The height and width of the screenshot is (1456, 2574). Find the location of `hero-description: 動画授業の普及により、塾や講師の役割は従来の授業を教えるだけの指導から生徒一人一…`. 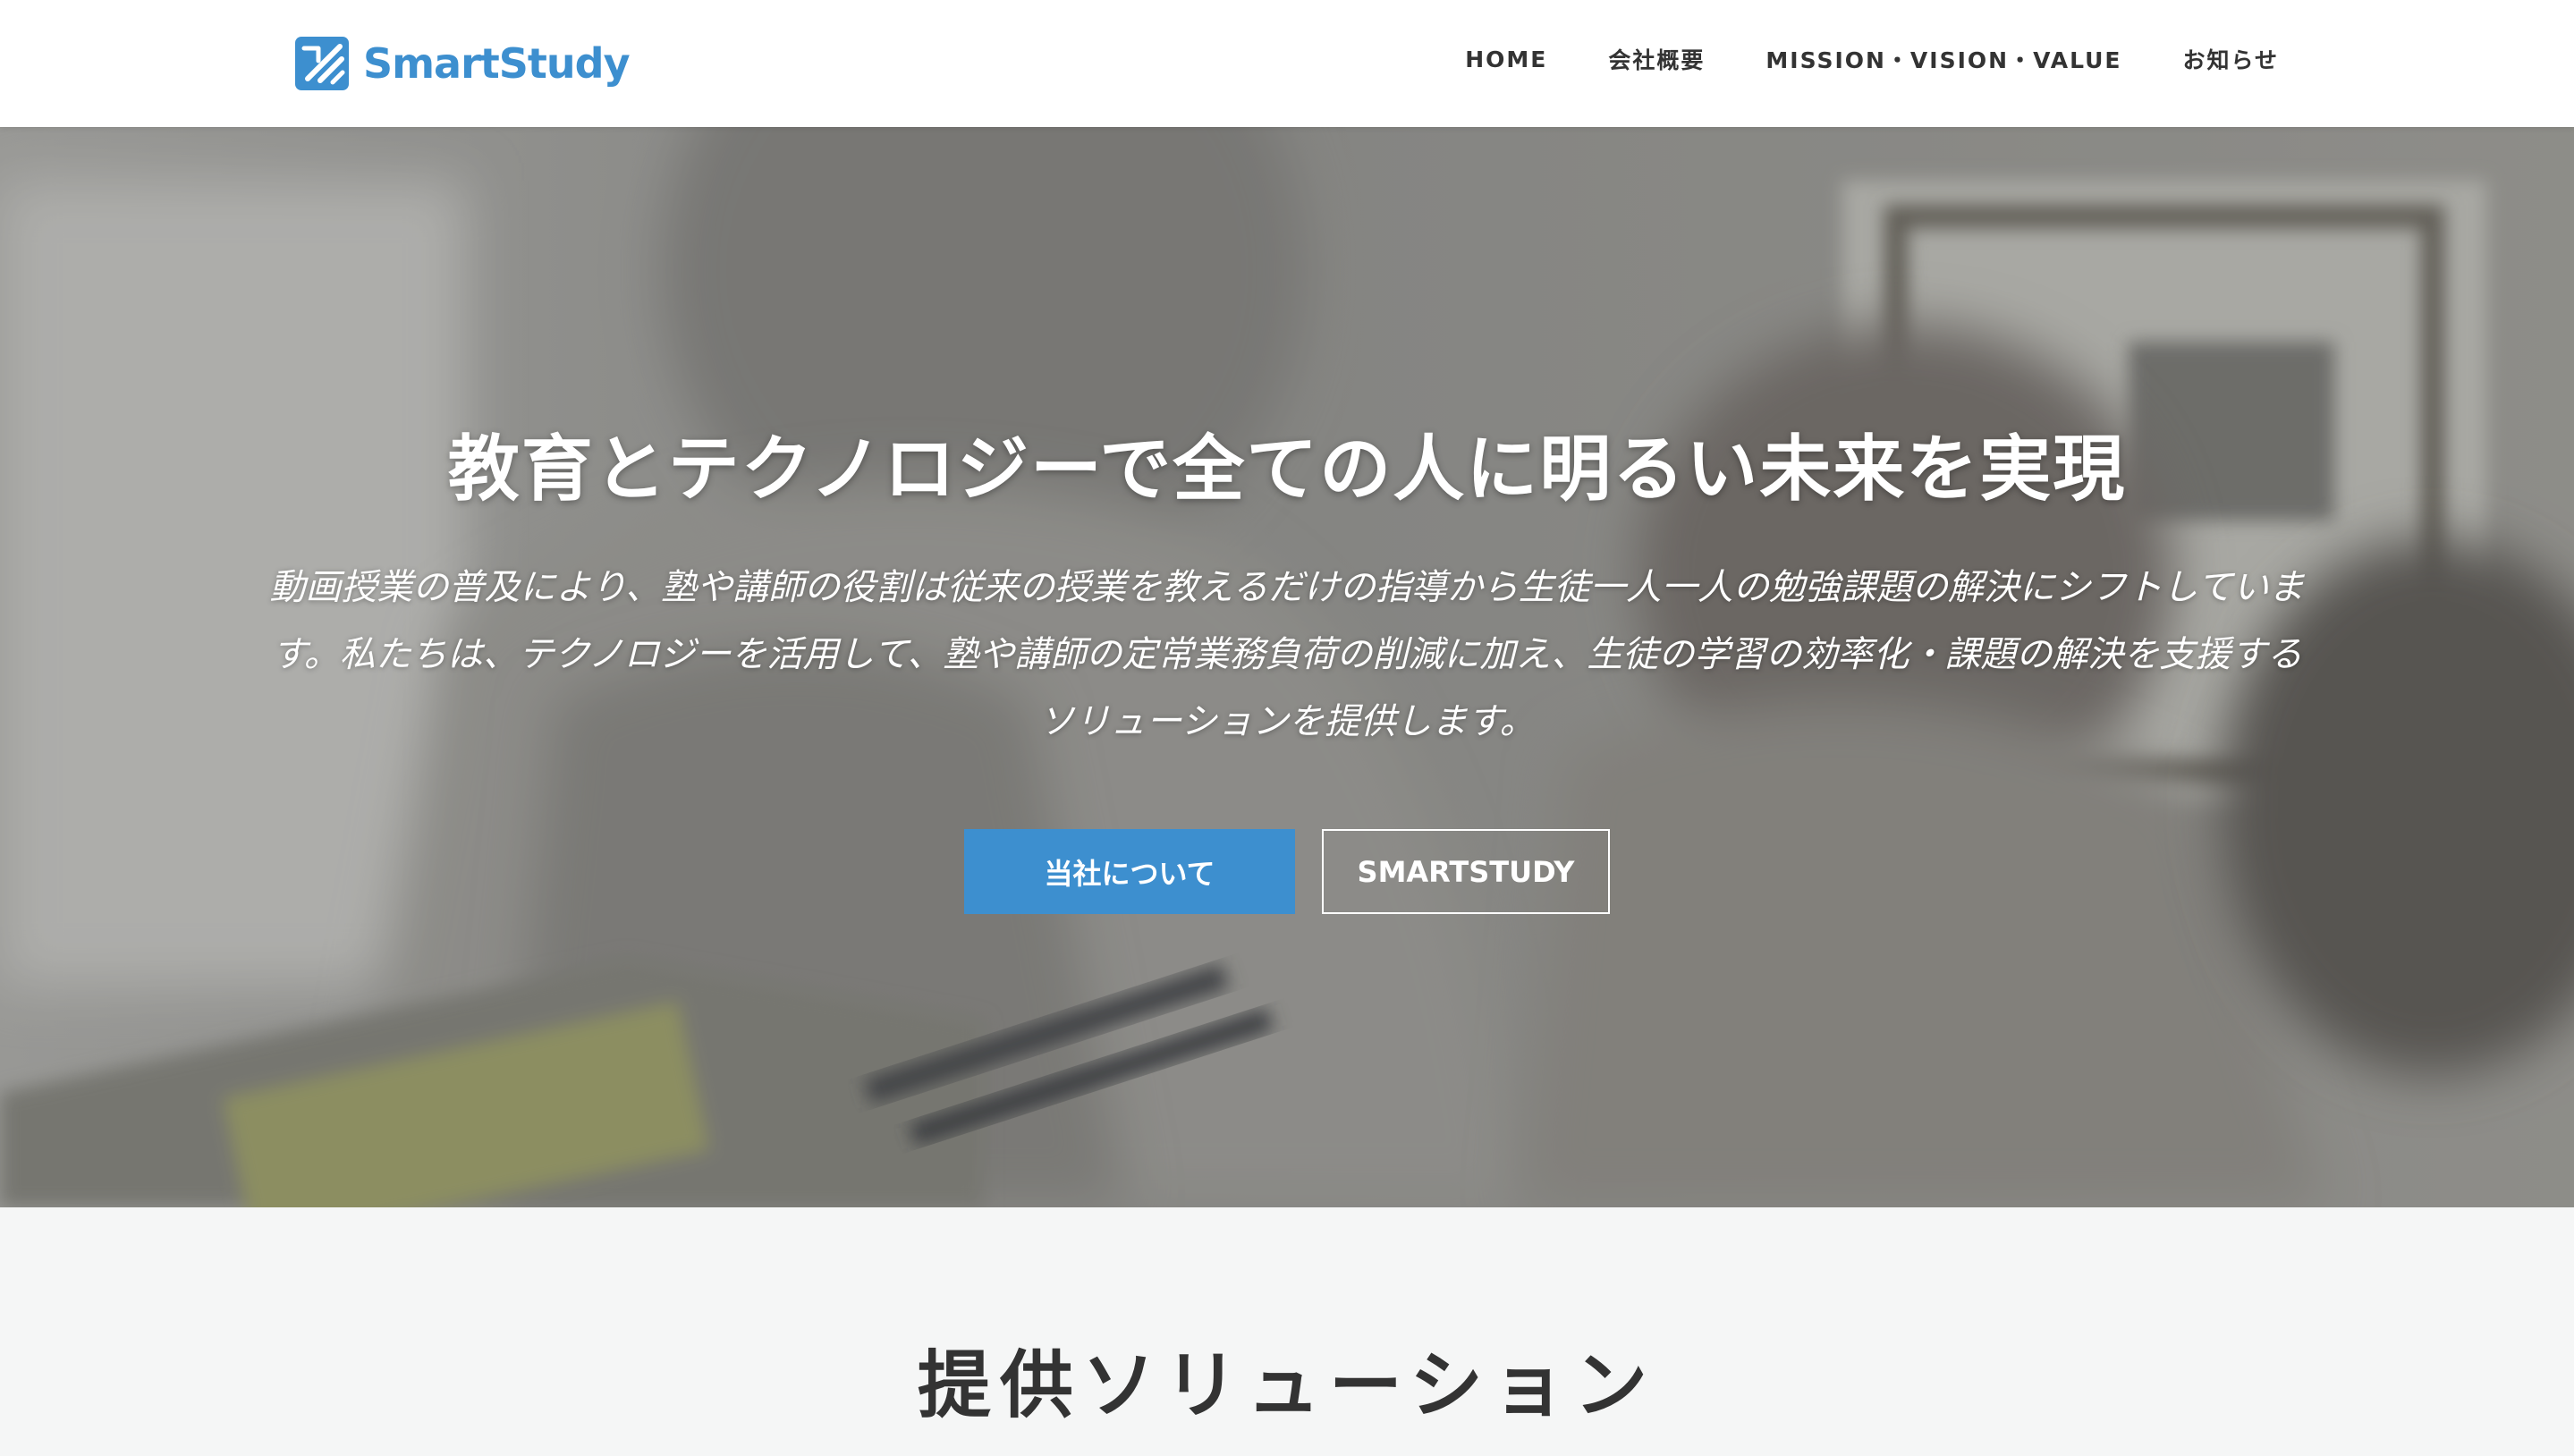

hero-description: 動画授業の普及により、塾や講師の役割は従来の授業を教えるだけの指導から生徒一人一… is located at coordinates (1287, 654).